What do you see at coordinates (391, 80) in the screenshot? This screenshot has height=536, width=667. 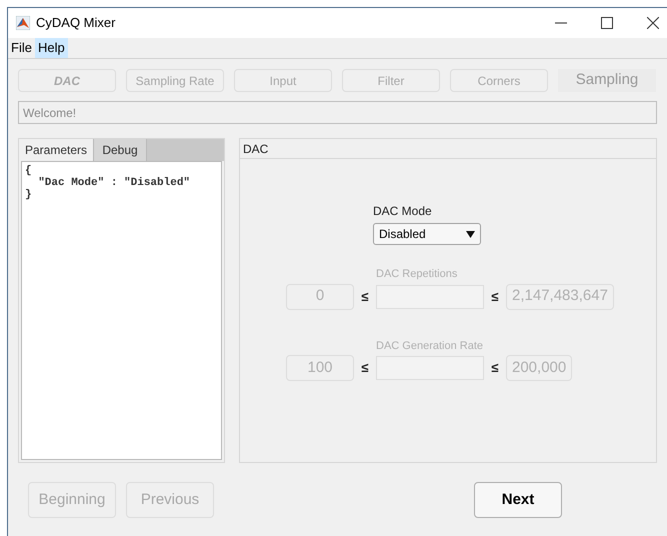 I see `step-button: Filter` at bounding box center [391, 80].